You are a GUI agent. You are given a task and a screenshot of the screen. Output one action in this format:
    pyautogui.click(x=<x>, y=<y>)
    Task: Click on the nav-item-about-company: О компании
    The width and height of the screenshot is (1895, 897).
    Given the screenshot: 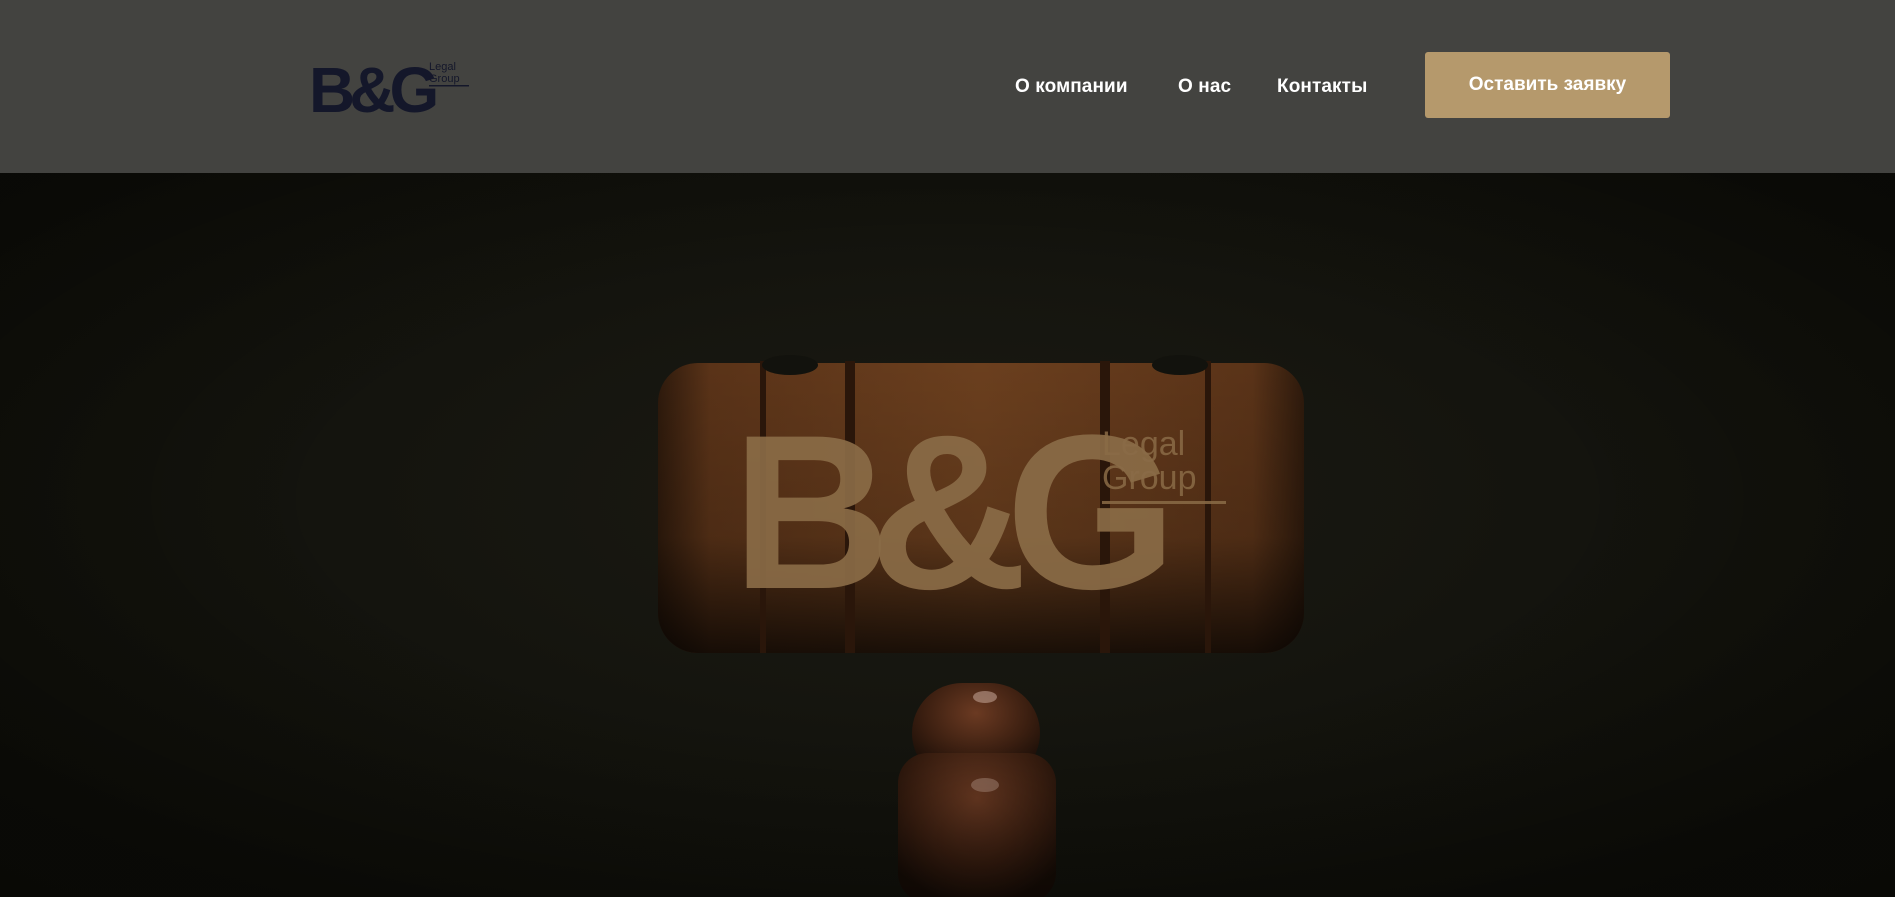 What is the action you would take?
    pyautogui.click(x=1071, y=87)
    